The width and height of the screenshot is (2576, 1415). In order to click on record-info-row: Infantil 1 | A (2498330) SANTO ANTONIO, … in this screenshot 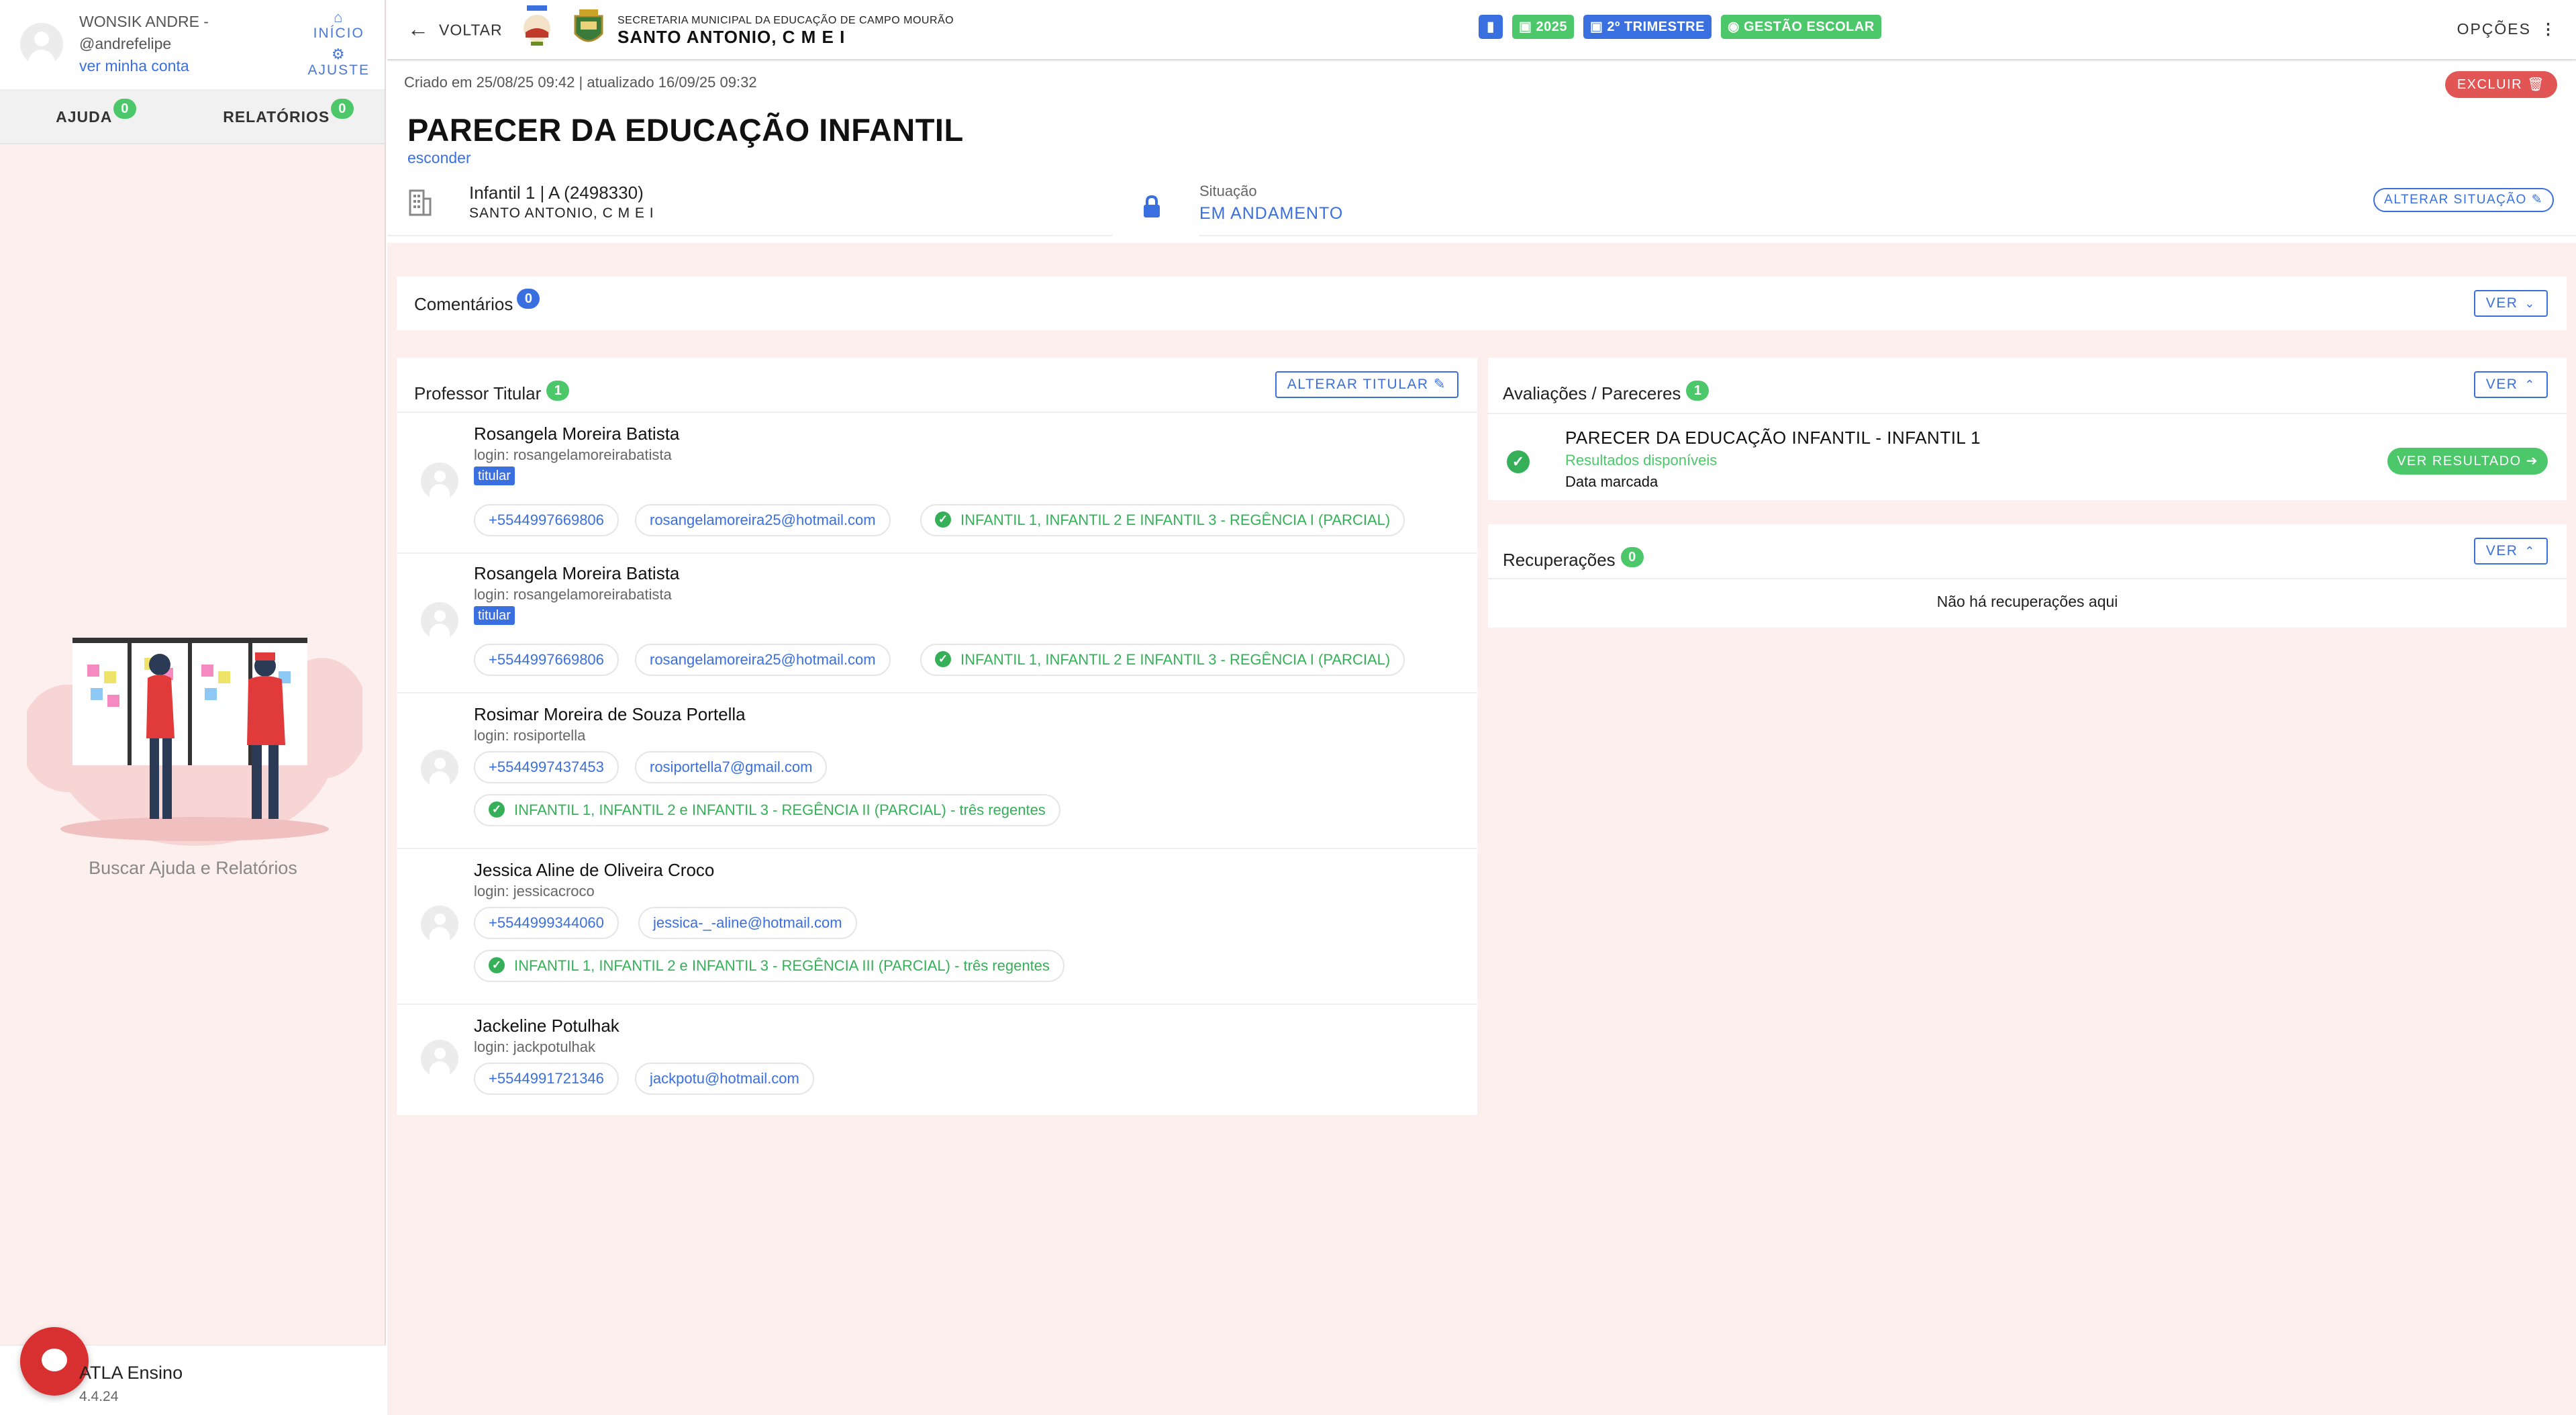, I will do `click(1481, 205)`.